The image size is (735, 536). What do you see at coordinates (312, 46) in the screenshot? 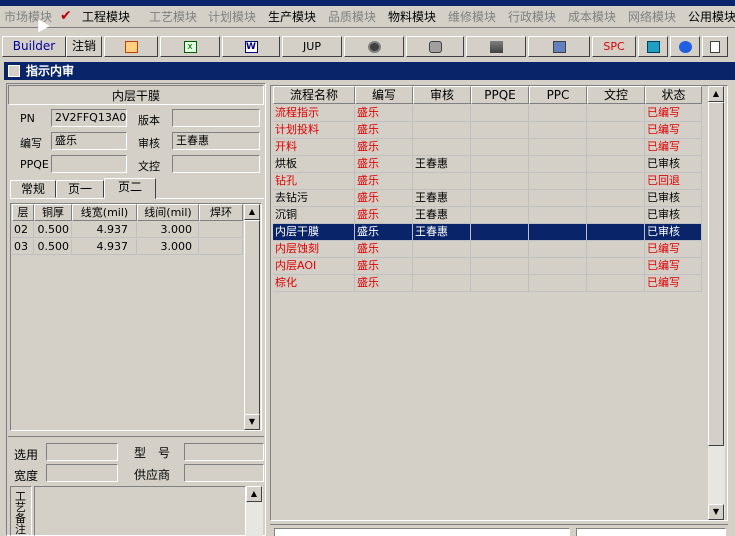
I see `jup-button: JUP` at bounding box center [312, 46].